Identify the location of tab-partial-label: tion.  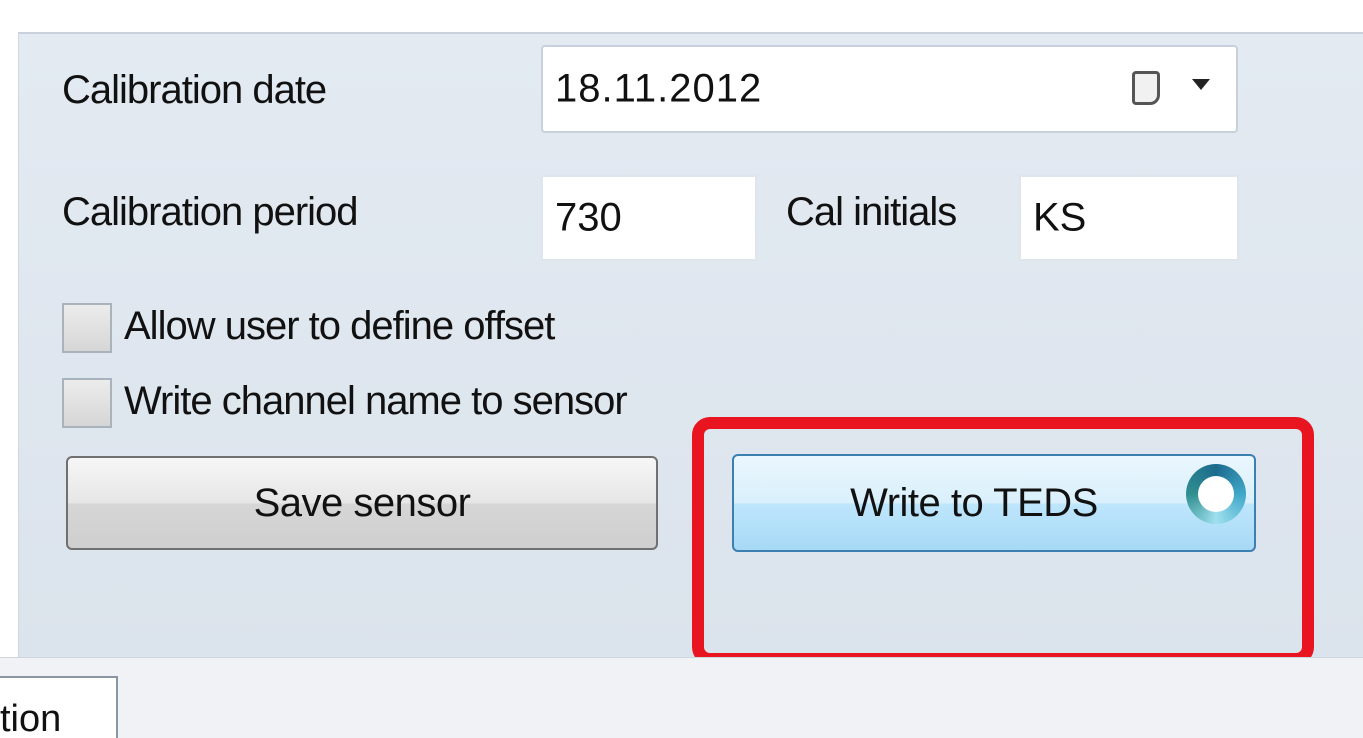
(31, 718).